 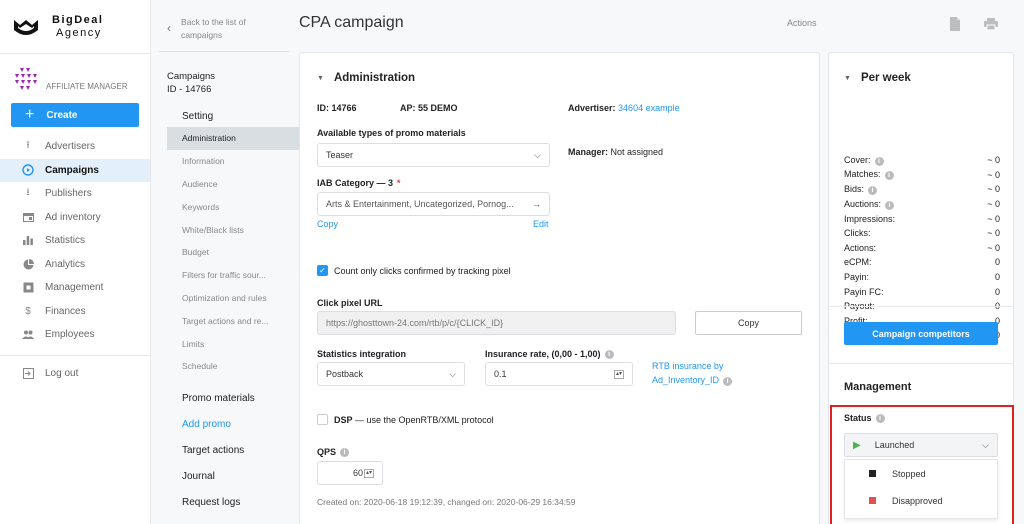 I want to click on nav-item-ad-inventory: Ad inventory, so click(x=75, y=218).